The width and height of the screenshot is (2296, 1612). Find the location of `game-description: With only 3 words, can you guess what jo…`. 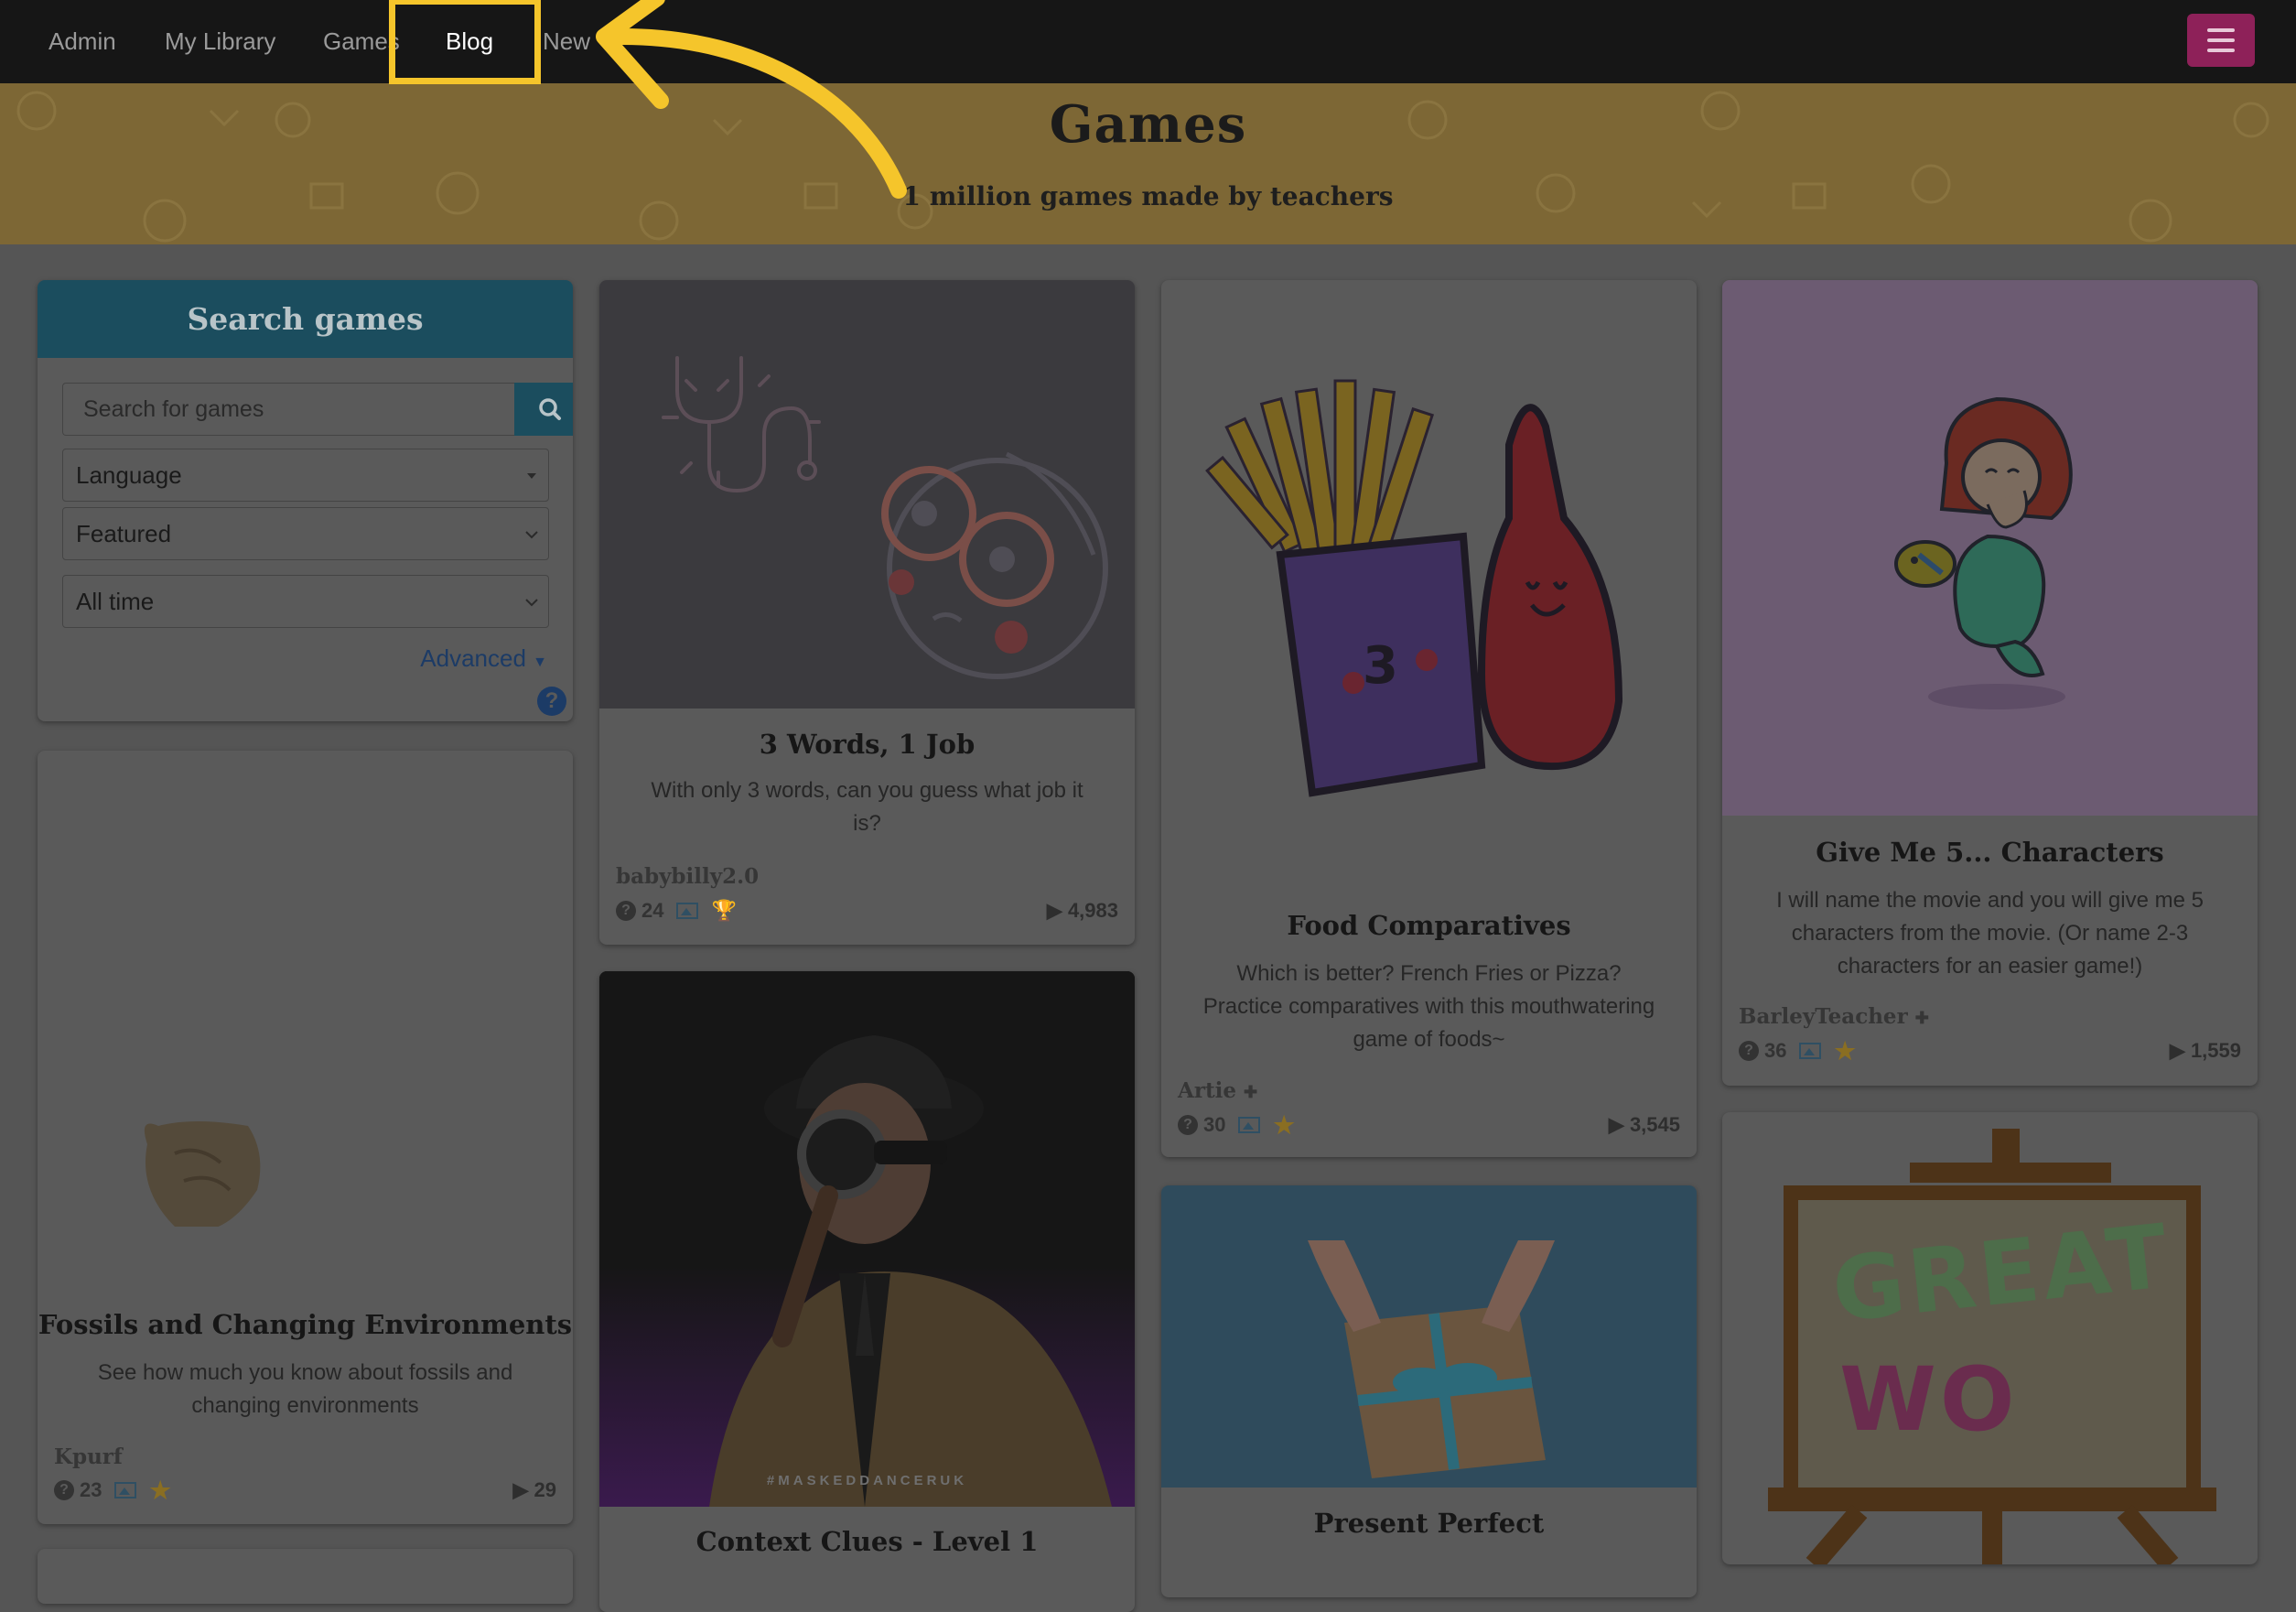

game-description: With only 3 words, can you guess what jo… is located at coordinates (867, 807).